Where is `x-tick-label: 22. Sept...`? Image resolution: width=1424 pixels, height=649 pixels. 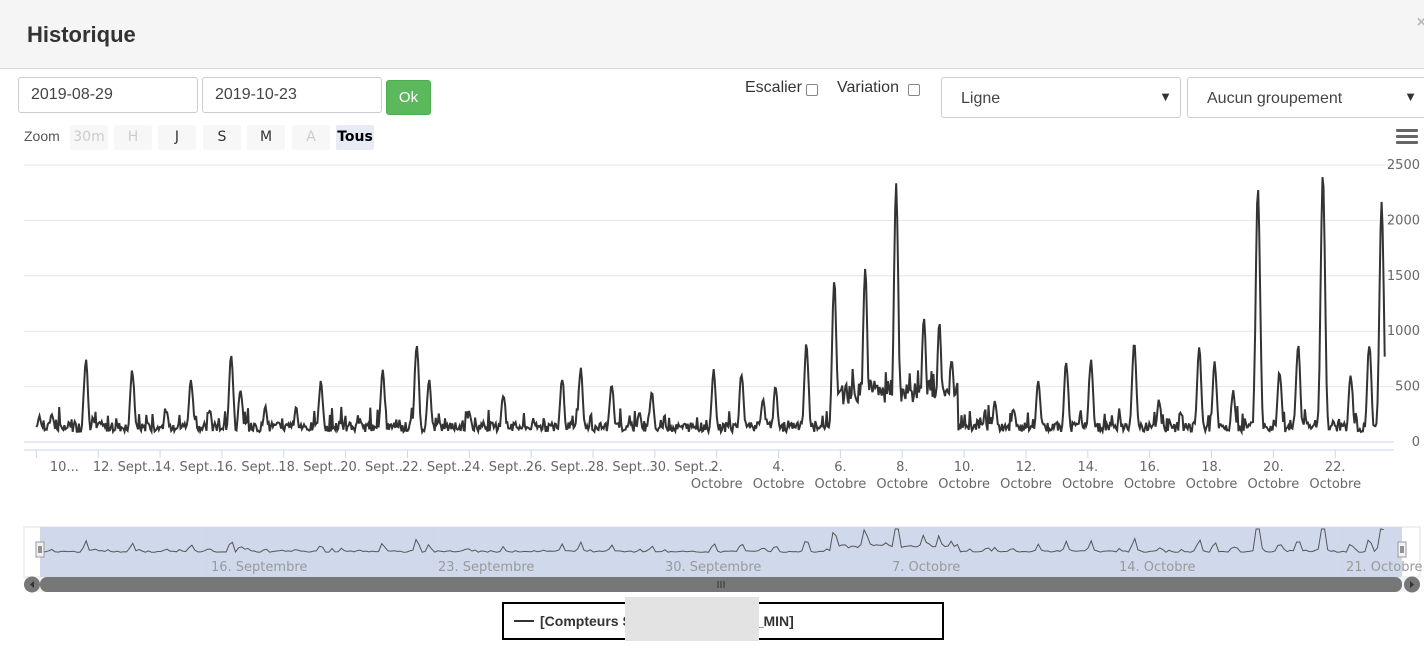 x-tick-label: 22. Sept... is located at coordinates (435, 467).